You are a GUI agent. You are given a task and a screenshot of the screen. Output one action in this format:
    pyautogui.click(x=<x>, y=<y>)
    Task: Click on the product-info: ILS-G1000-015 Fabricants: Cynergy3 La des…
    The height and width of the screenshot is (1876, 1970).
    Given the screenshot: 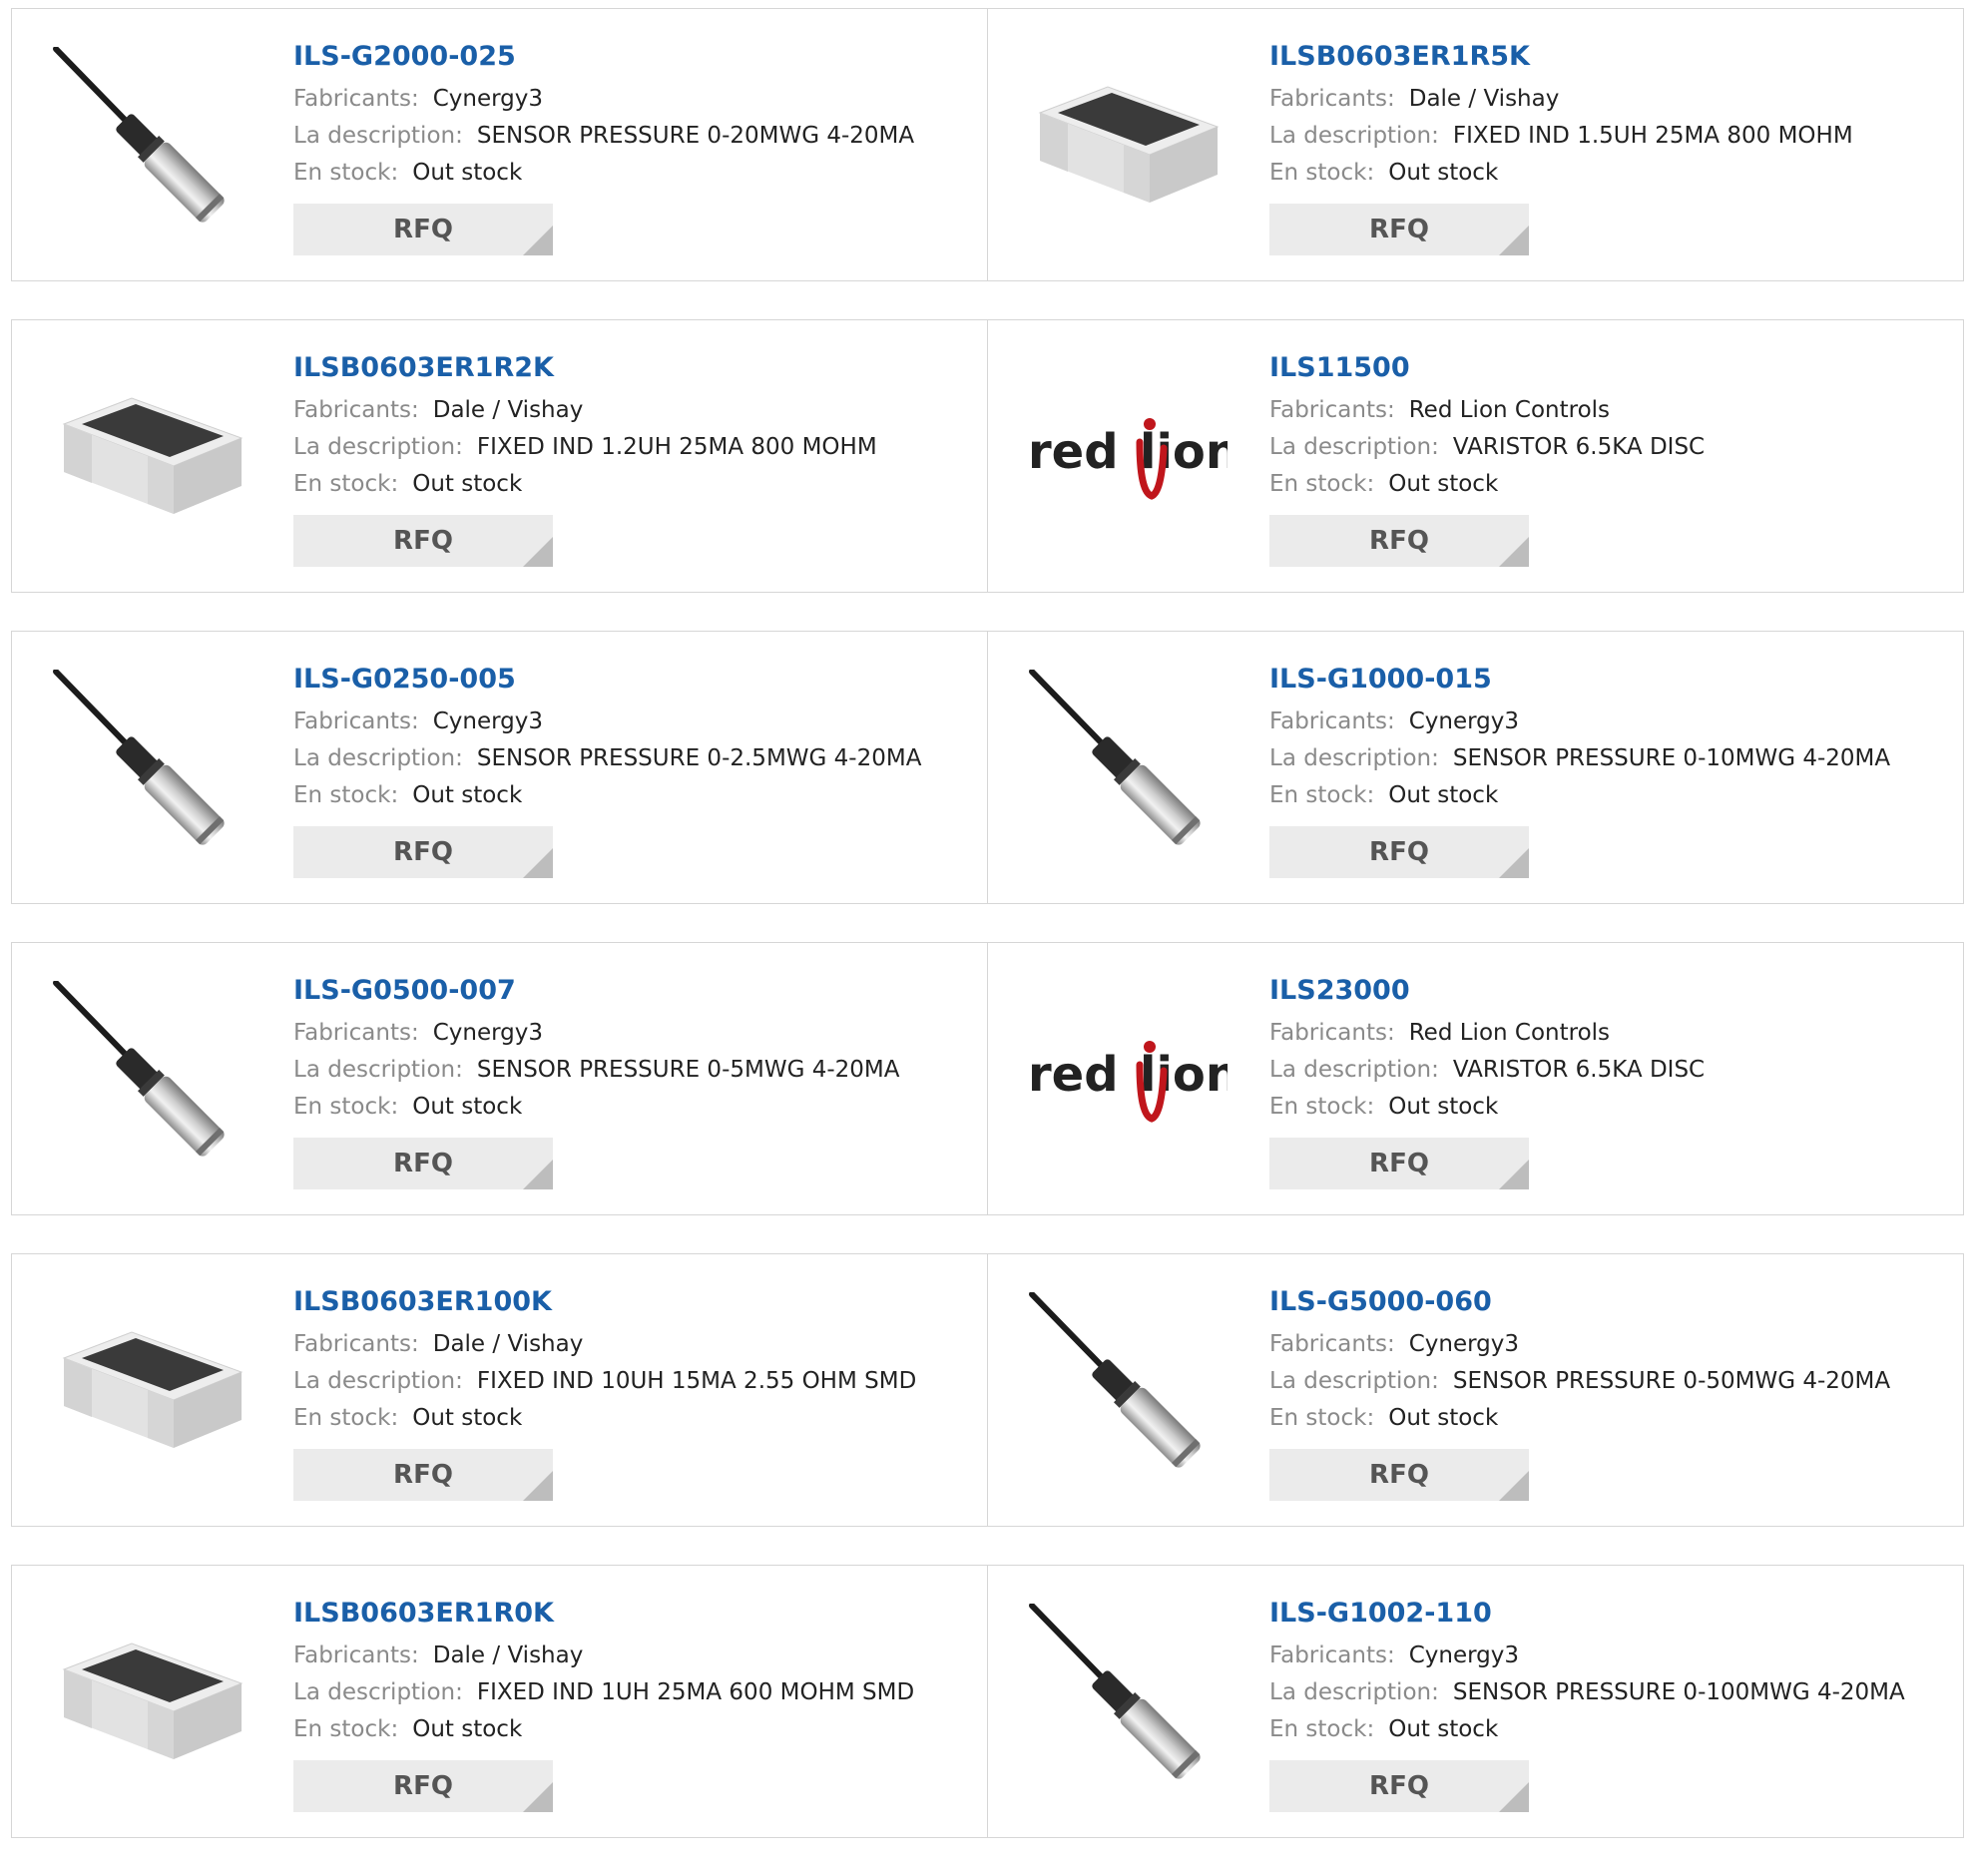 What is the action you would take?
    pyautogui.click(x=1579, y=770)
    